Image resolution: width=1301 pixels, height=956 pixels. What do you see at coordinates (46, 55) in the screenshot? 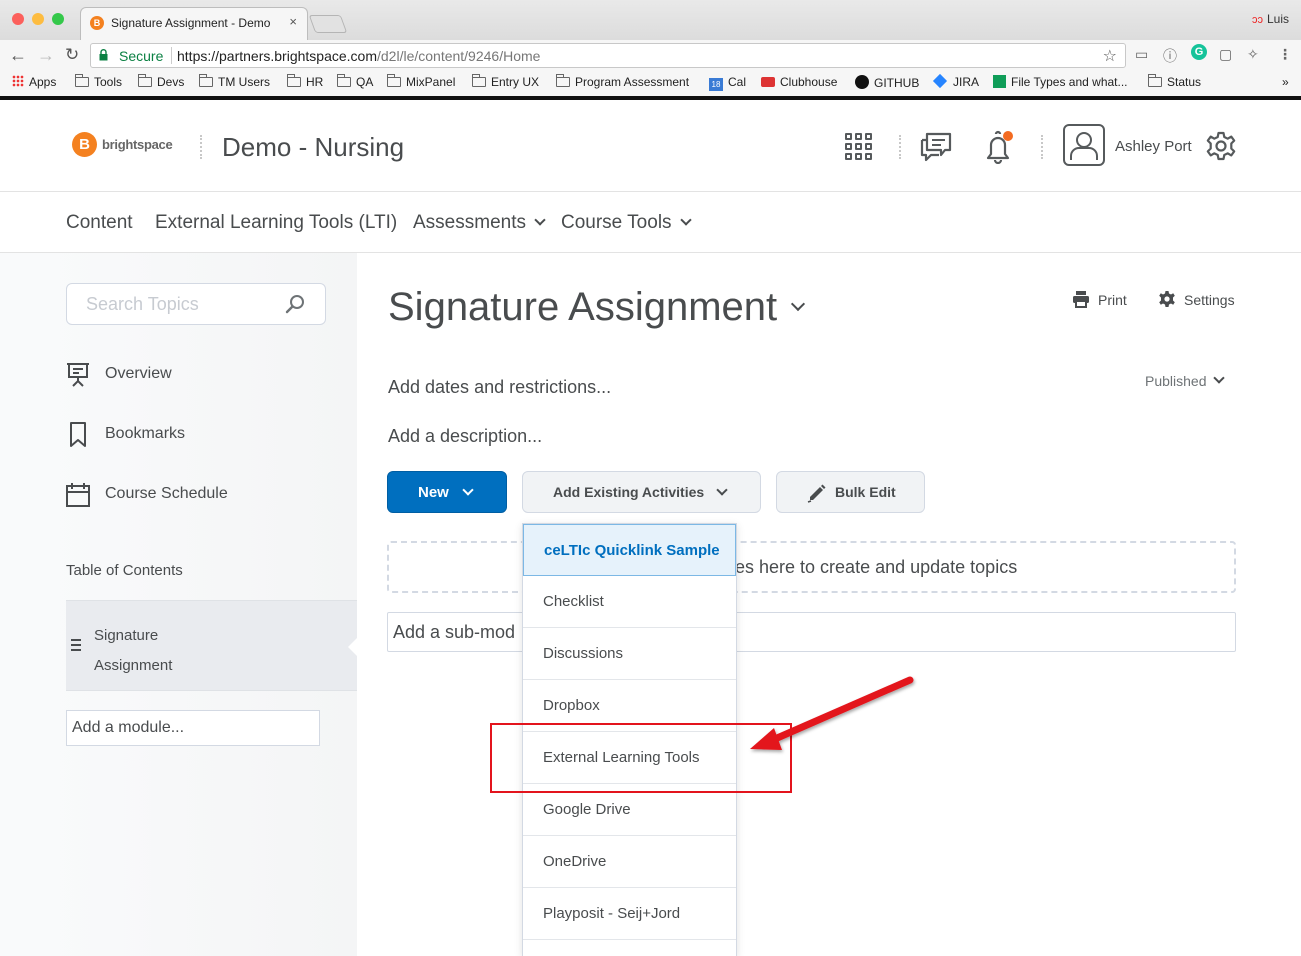
I see `forward-icon: →` at bounding box center [46, 55].